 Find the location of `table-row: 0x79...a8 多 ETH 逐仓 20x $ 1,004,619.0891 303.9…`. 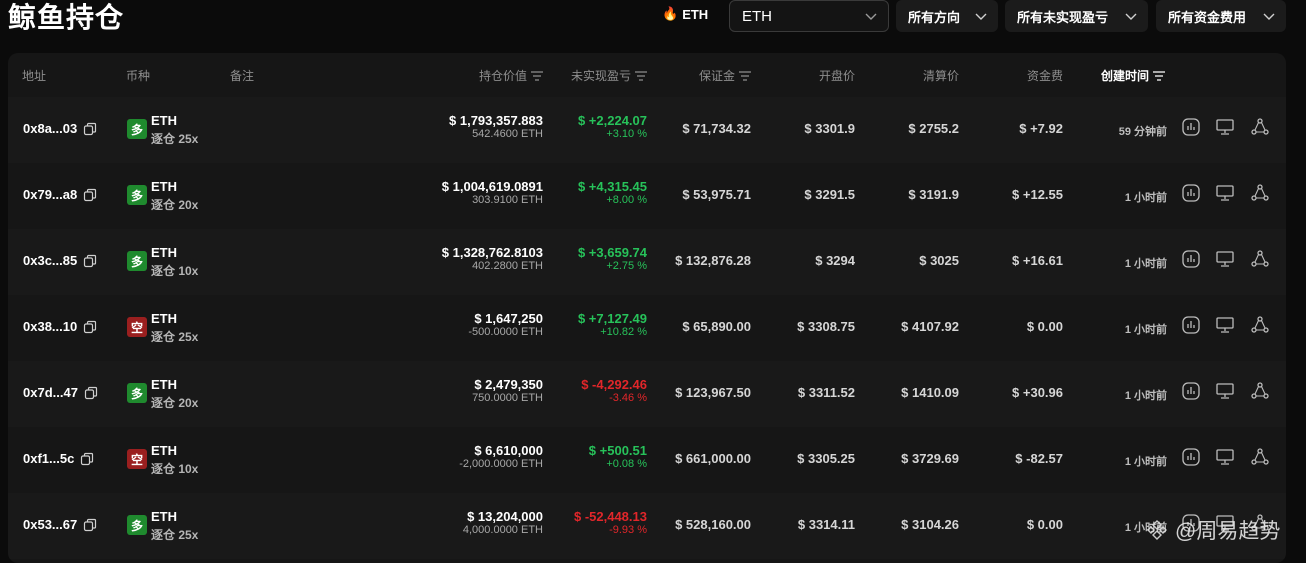

table-row: 0x79...a8 多 ETH 逐仓 20x $ 1,004,619.0891 303.9… is located at coordinates (647, 196).